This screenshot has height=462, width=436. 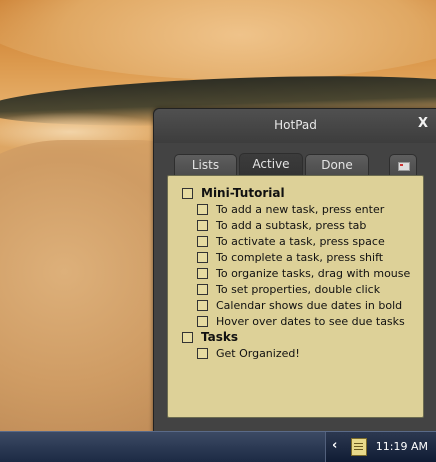 What do you see at coordinates (258, 353) in the screenshot?
I see `task-label: Get Organized!` at bounding box center [258, 353].